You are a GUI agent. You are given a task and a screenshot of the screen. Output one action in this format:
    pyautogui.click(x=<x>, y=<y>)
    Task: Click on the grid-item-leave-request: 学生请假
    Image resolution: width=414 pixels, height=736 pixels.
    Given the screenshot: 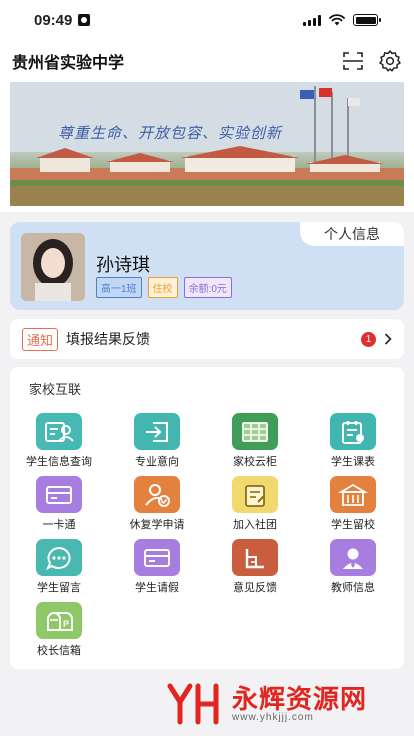 What is the action you would take?
    pyautogui.click(x=157, y=567)
    